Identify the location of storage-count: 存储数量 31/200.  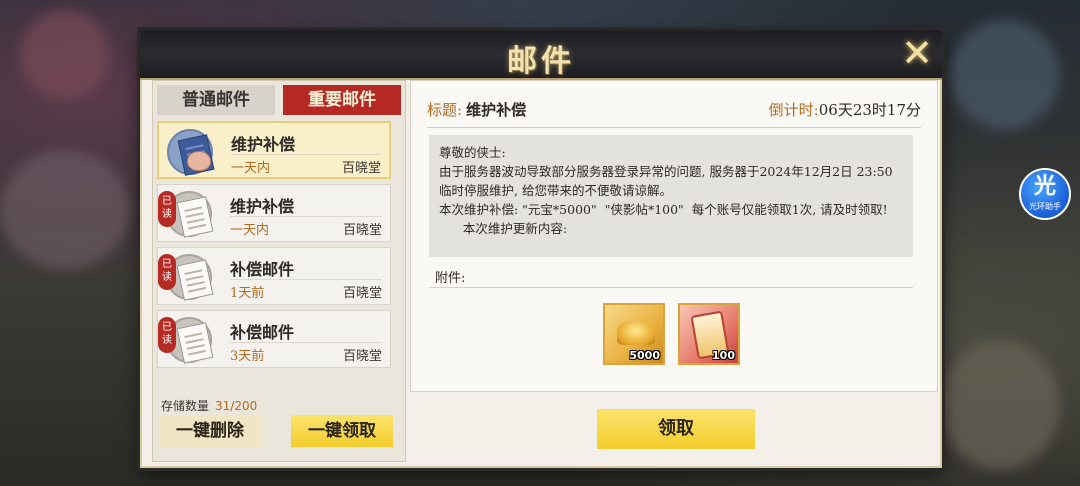
(209, 405).